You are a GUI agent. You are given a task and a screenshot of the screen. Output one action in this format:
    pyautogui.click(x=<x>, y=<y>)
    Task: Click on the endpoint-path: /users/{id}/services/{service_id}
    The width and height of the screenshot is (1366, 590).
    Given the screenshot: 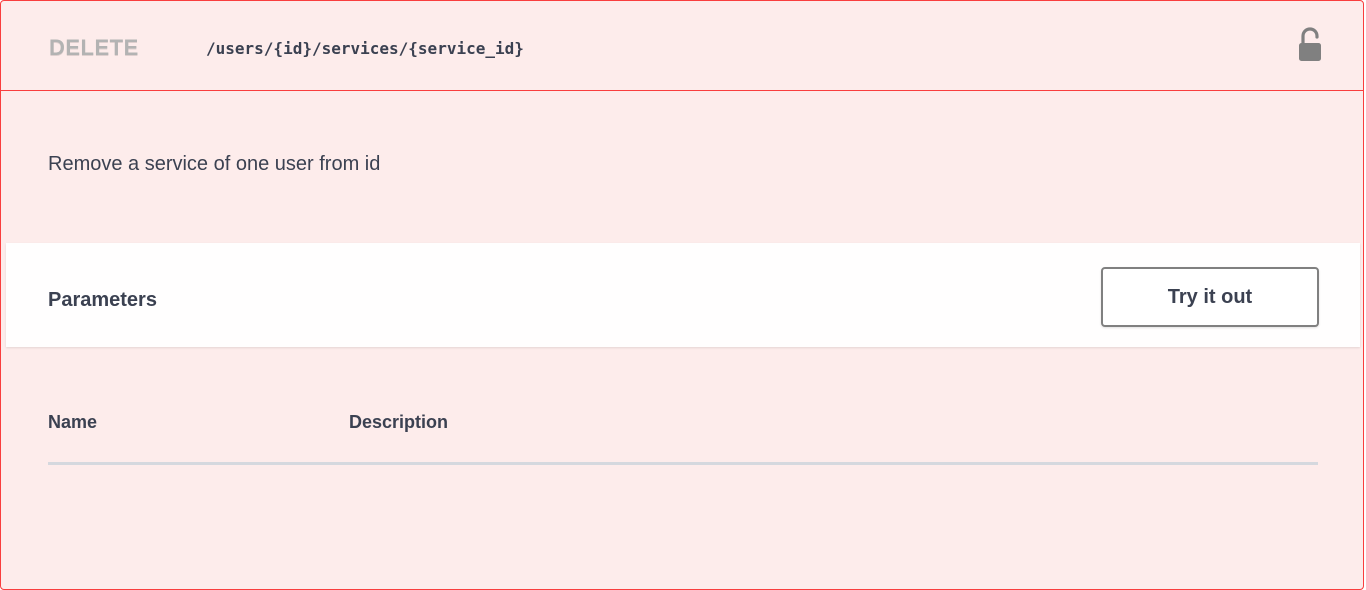 What is the action you would take?
    pyautogui.click(x=365, y=48)
    